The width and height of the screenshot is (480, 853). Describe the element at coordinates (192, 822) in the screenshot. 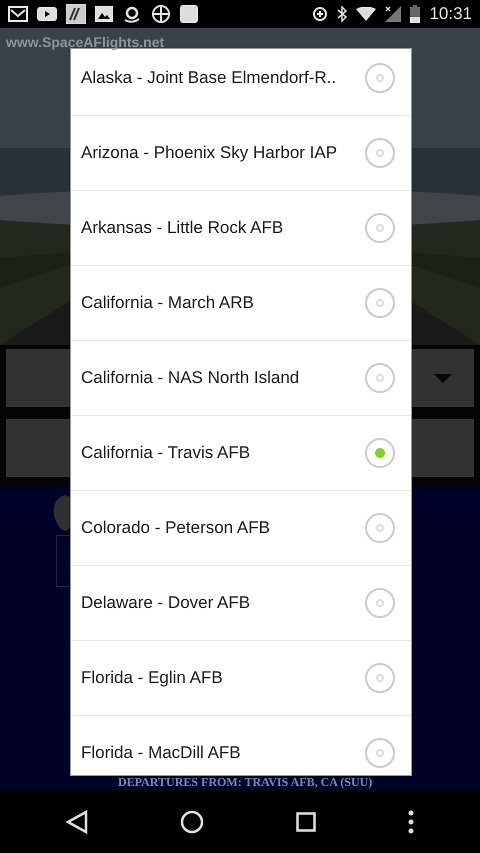

I see `home-icon` at that location.